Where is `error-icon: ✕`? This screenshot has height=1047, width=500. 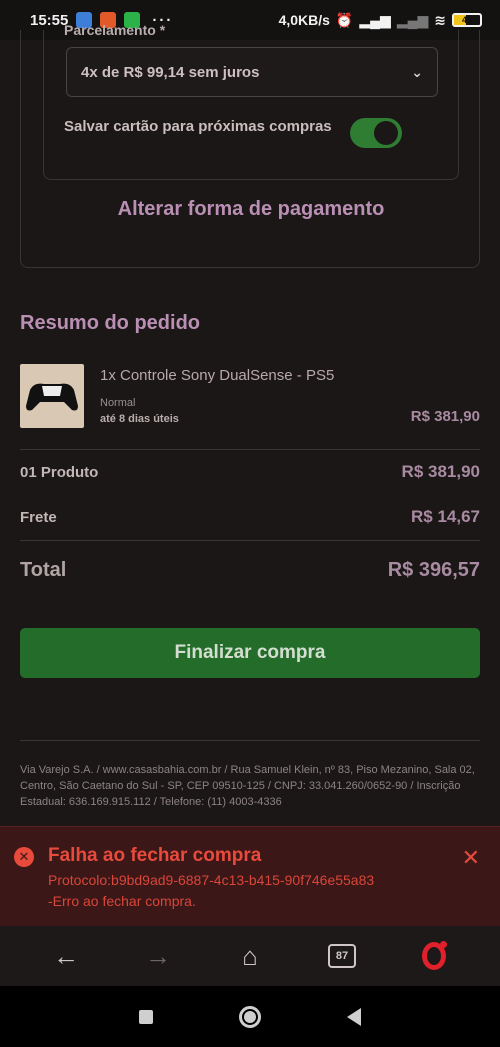
error-icon: ✕ is located at coordinates (24, 857).